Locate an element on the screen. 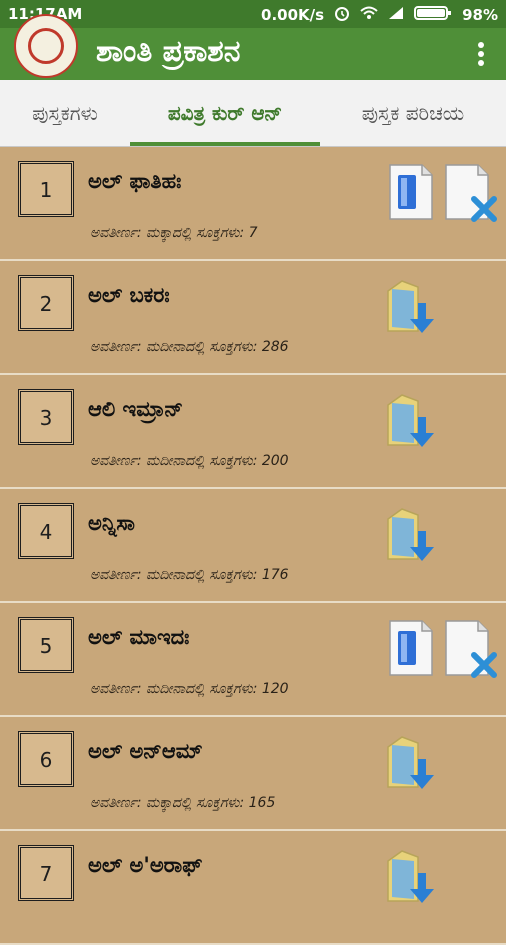 The width and height of the screenshot is (506, 945). tab-books: ಪುಸ್ತಕಗಳು is located at coordinates (65, 113).